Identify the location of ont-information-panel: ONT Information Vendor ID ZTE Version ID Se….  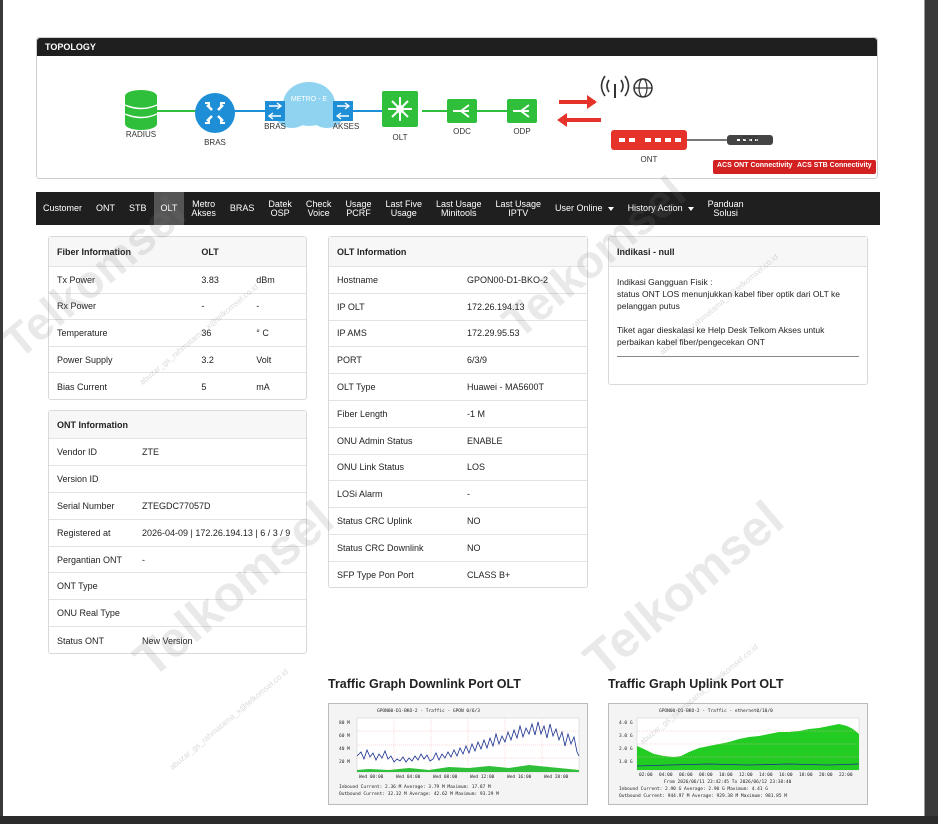
(177, 532).